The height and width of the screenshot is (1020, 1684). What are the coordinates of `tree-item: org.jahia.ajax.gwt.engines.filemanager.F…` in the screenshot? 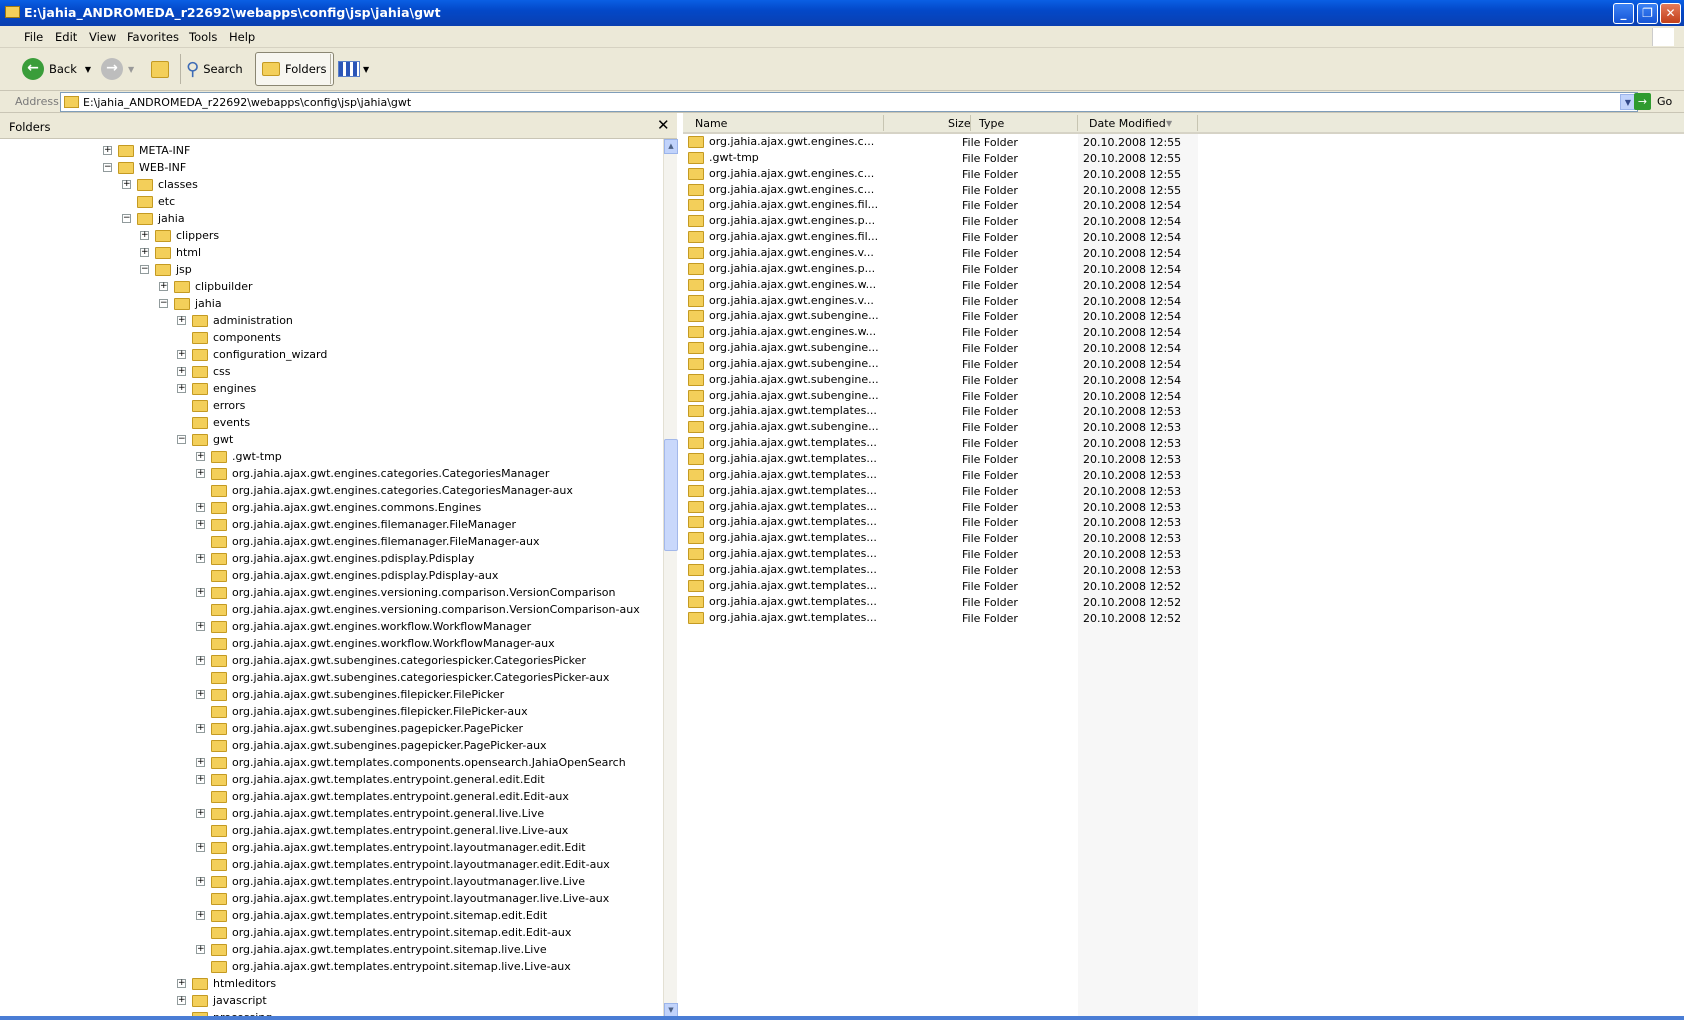 It's located at (367, 541).